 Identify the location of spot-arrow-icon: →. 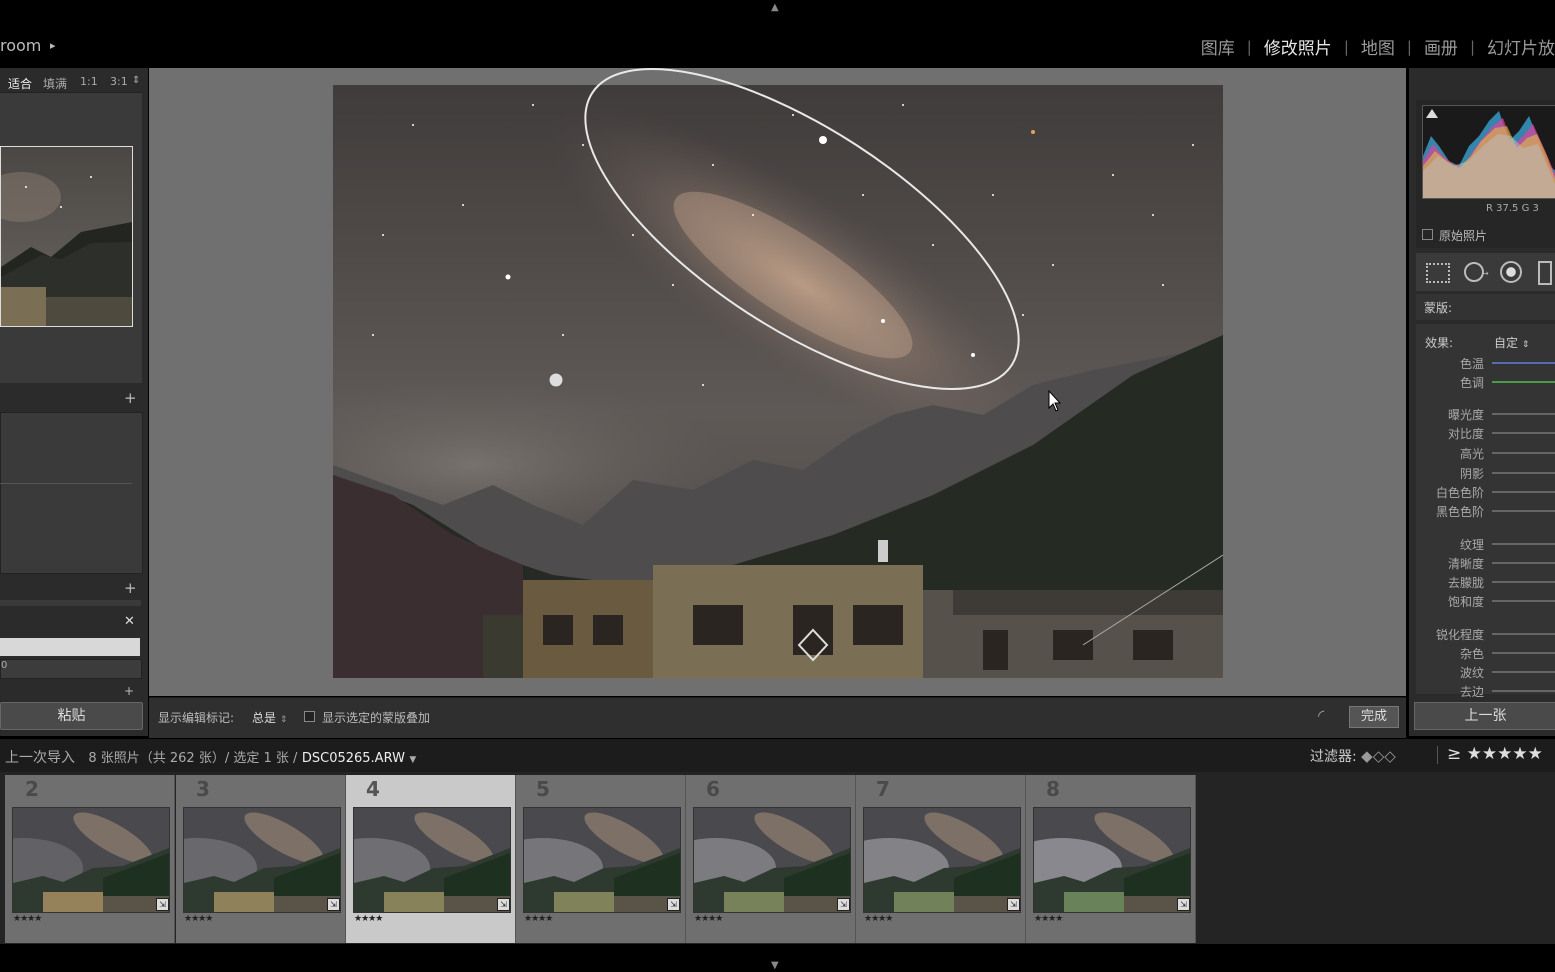
(1485, 273).